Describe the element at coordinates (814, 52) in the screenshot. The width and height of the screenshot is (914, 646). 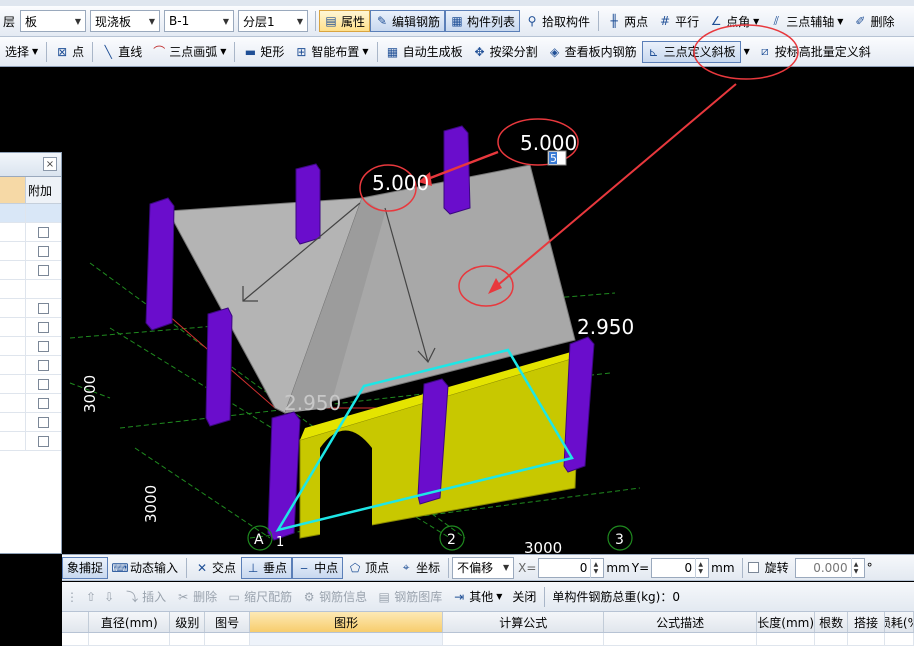
I see `batch-slope-button: ⧄ 按标高批量定义斜` at that location.